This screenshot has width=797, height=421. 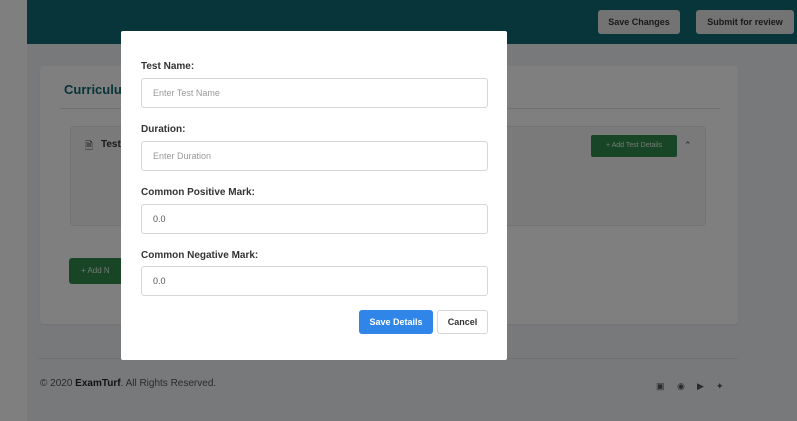 What do you see at coordinates (314, 281) in the screenshot?
I see `negative-mark-input: 0.0` at bounding box center [314, 281].